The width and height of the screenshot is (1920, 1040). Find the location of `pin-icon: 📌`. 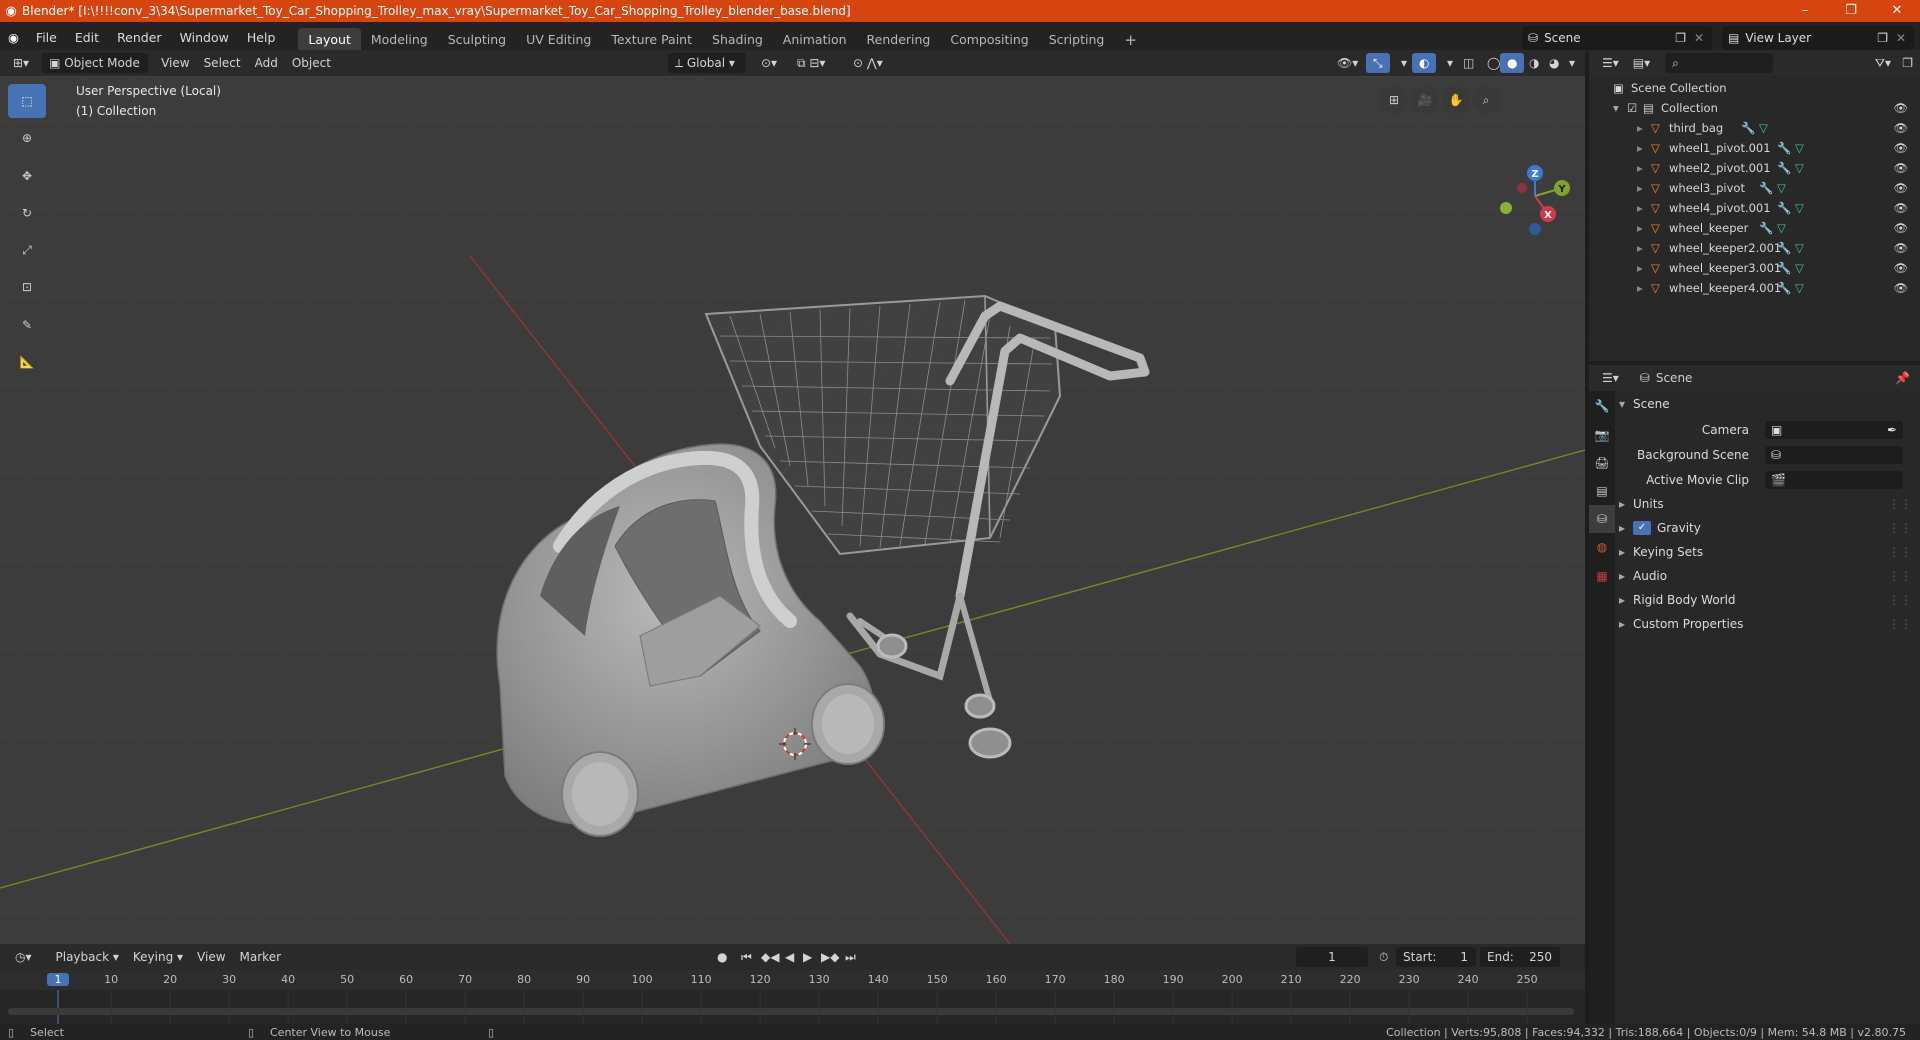

pin-icon: 📌 is located at coordinates (1902, 378).